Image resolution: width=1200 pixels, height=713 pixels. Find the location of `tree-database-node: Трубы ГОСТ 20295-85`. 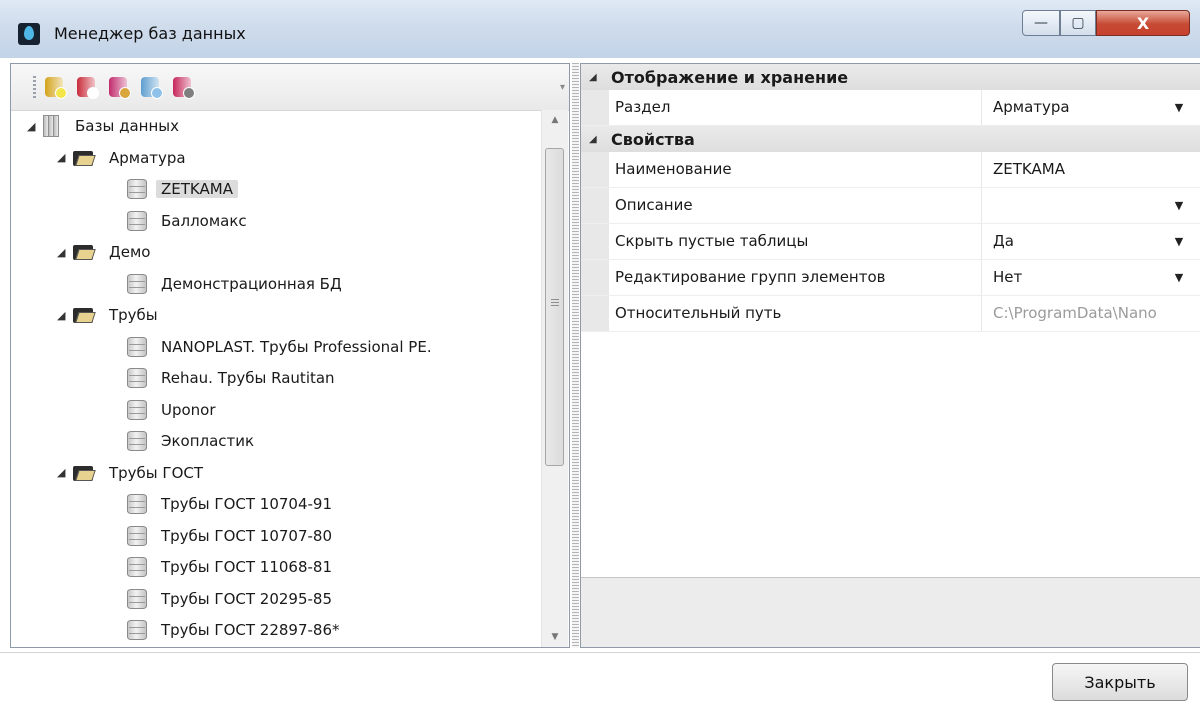

tree-database-node: Трубы ГОСТ 20295-85 is located at coordinates (229, 599).